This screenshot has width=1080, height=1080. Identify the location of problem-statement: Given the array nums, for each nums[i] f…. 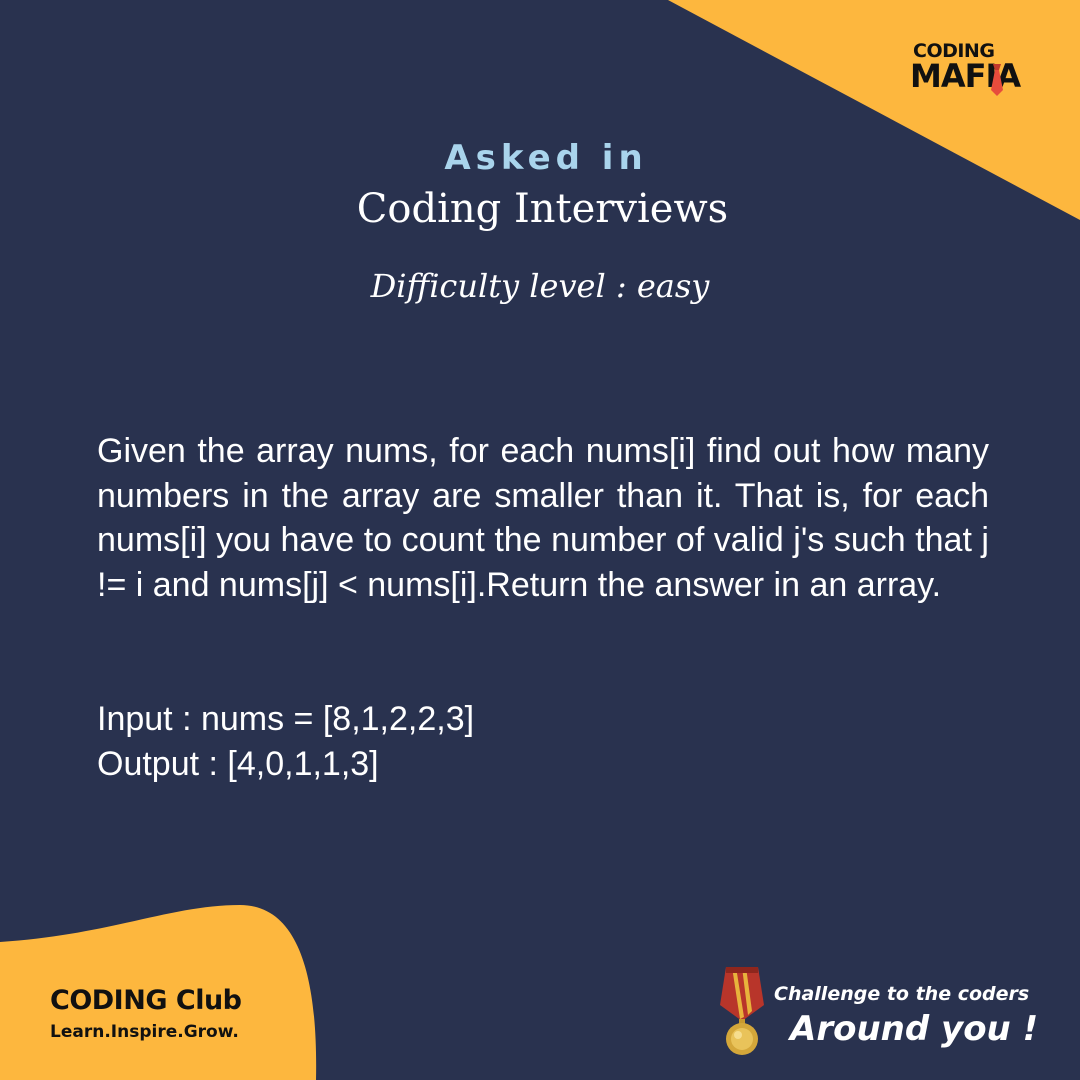
(543, 518).